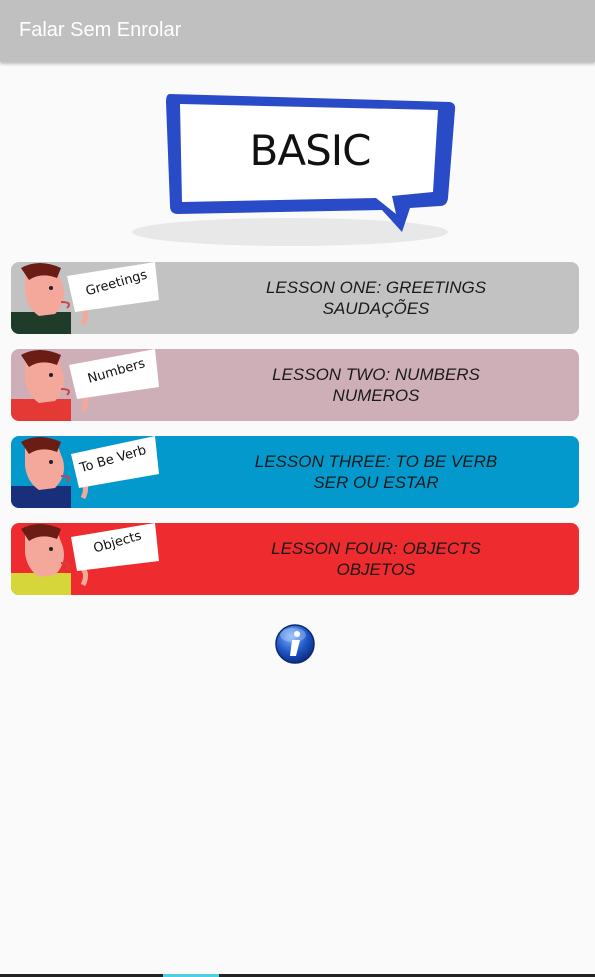  Describe the element at coordinates (376, 482) in the screenshot. I see `lesson-title-pt: SER OU ESTAR` at that location.